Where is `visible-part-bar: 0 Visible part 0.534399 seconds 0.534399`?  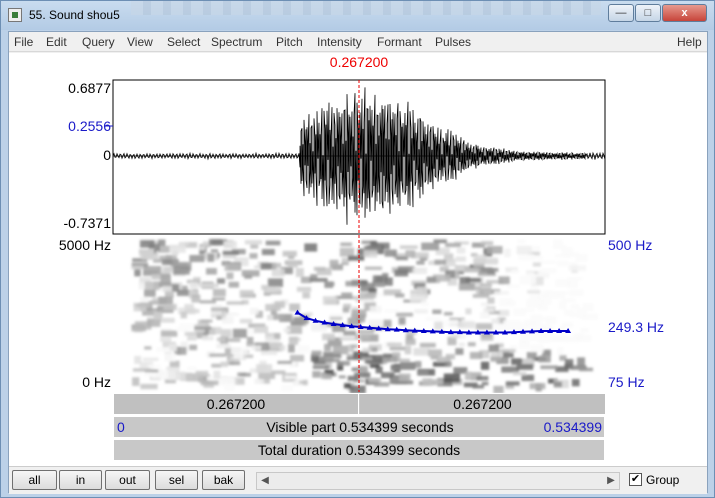
visible-part-bar: 0 Visible part 0.534399 seconds 0.534399 is located at coordinates (359, 427).